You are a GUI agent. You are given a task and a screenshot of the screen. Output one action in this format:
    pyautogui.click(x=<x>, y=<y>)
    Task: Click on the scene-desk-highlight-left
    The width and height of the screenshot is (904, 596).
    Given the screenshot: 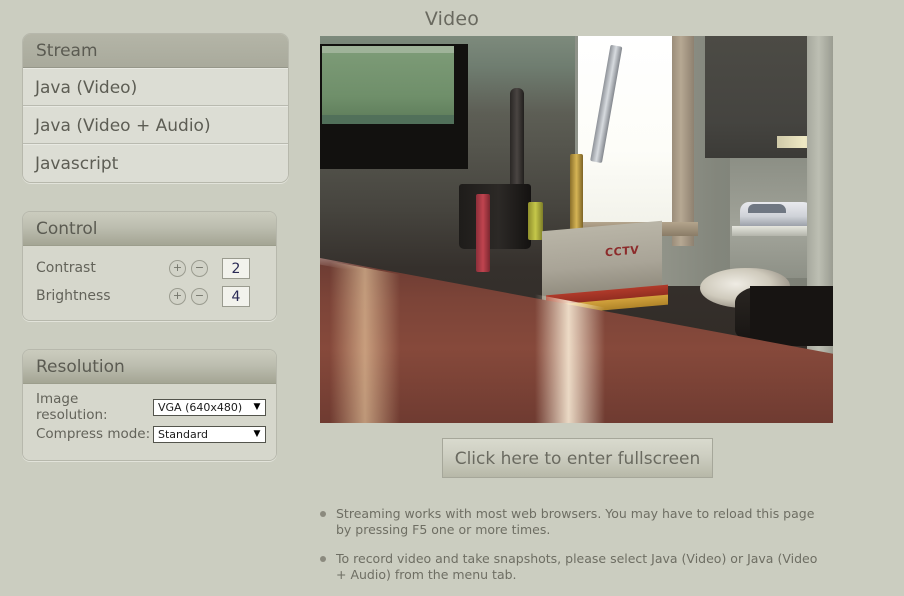 What is the action you would take?
    pyautogui.click(x=365, y=342)
    